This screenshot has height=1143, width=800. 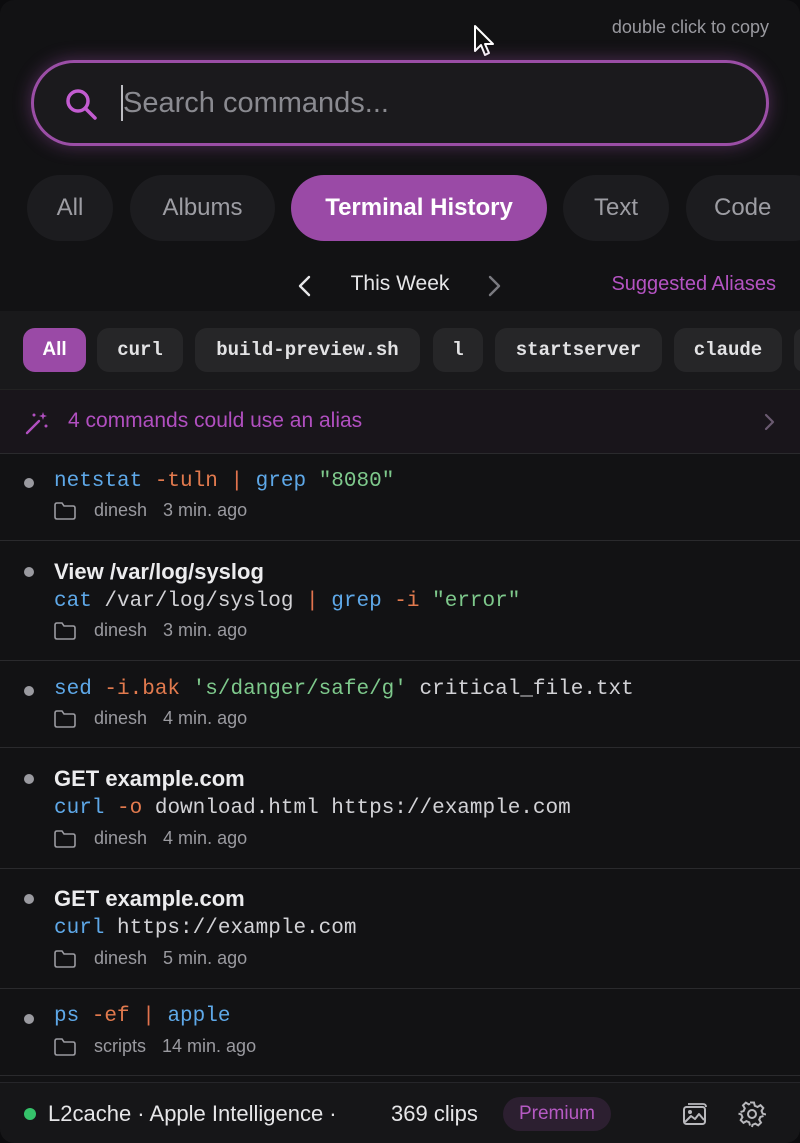 I want to click on mouse-cursor-icon, so click(x=484, y=40).